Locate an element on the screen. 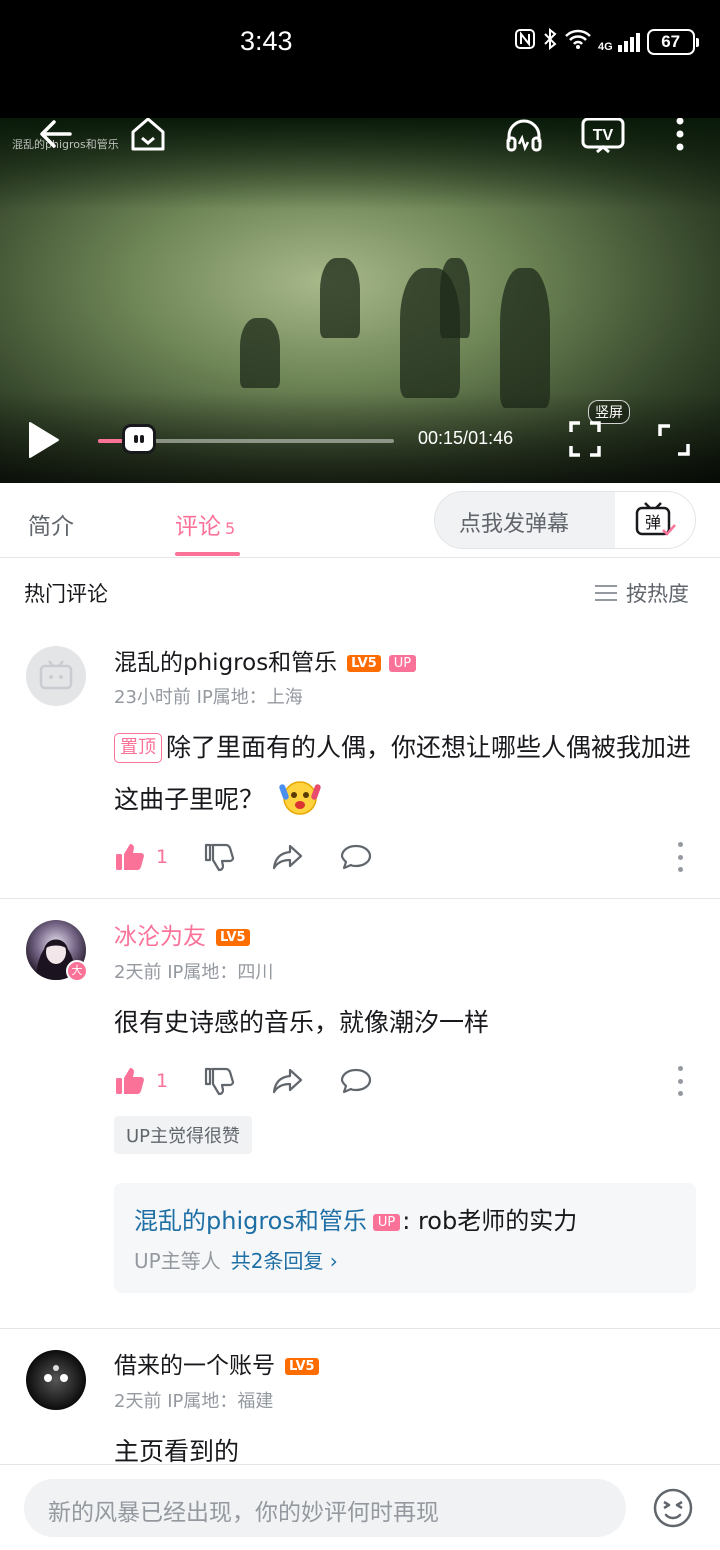 The image size is (720, 1550). shocked-emoji-icon is located at coordinates (300, 805).